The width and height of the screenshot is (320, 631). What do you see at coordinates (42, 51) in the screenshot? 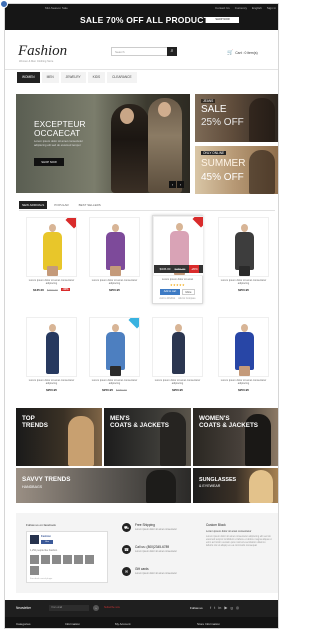
I see `site-logo: Fashion` at bounding box center [42, 51].